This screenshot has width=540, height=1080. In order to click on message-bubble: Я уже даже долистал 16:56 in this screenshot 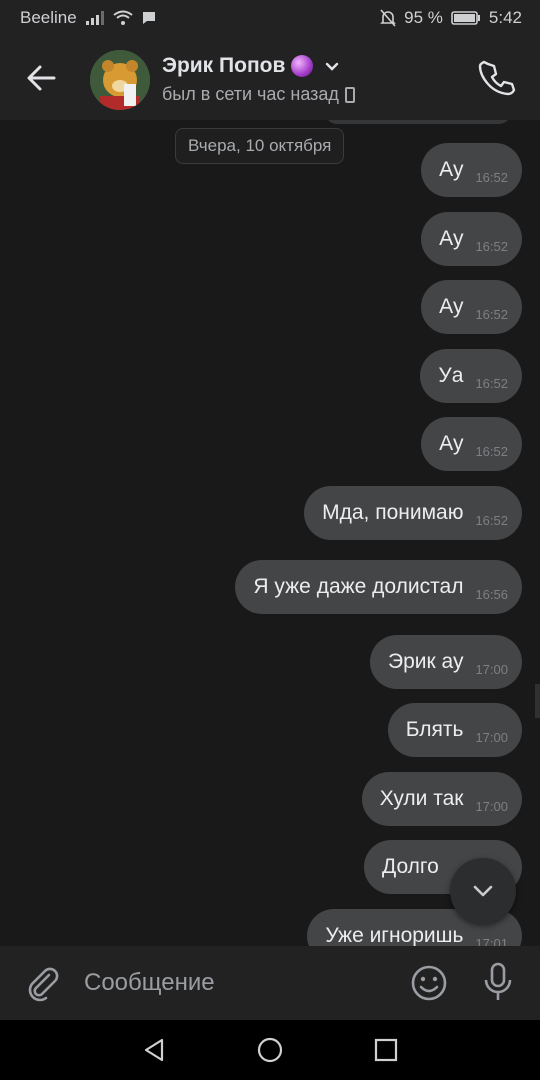, I will do `click(378, 587)`.